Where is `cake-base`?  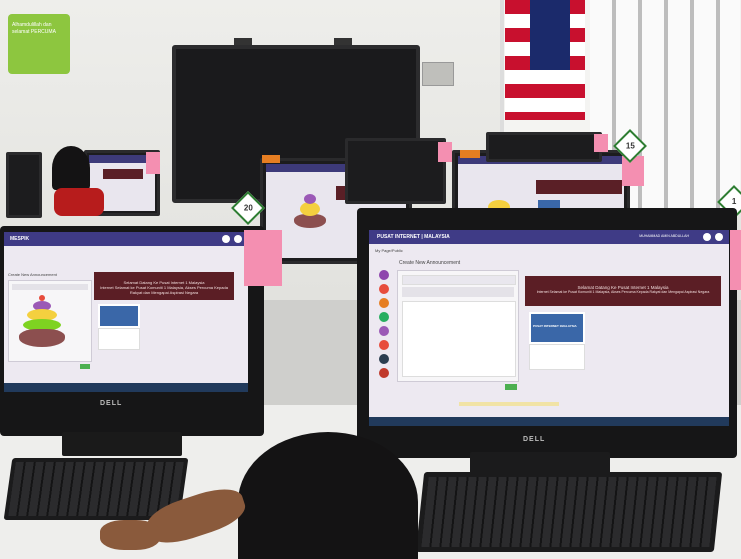
cake-base is located at coordinates (42, 338).